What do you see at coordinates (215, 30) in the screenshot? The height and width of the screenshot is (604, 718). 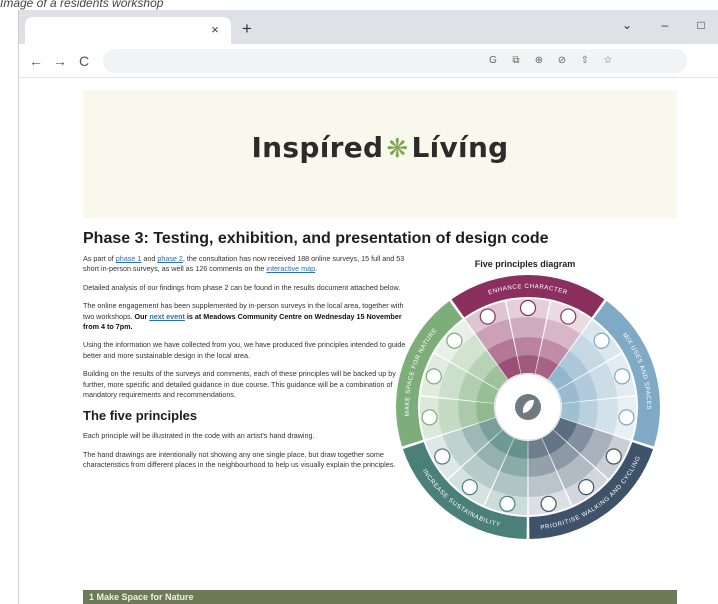 I see `close-tab-icon: ×` at bounding box center [215, 30].